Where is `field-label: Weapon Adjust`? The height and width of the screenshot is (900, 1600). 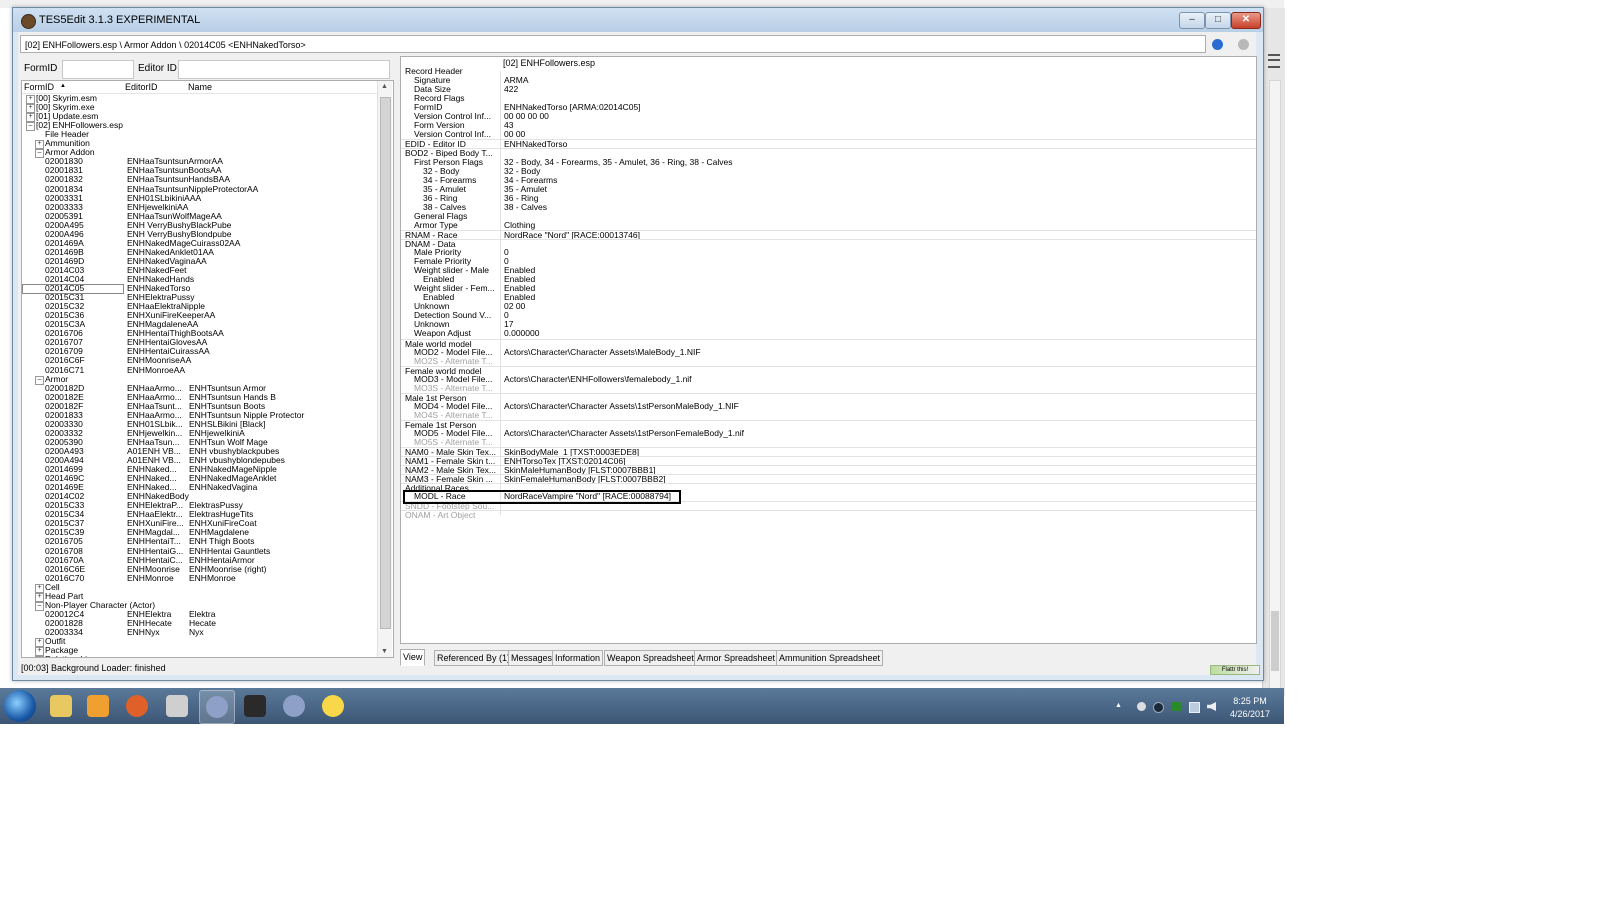
field-label: Weapon Adjust is located at coordinates (443, 333).